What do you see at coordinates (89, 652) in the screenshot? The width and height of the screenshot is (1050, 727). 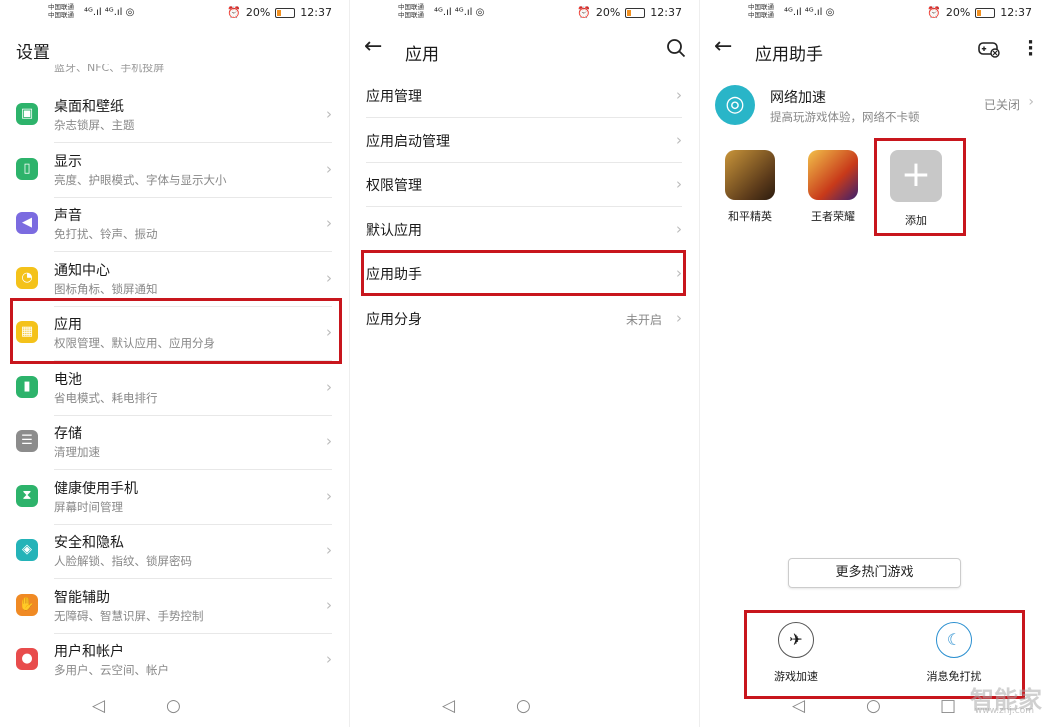 I see `settings-row-title: 用户和帐户` at bounding box center [89, 652].